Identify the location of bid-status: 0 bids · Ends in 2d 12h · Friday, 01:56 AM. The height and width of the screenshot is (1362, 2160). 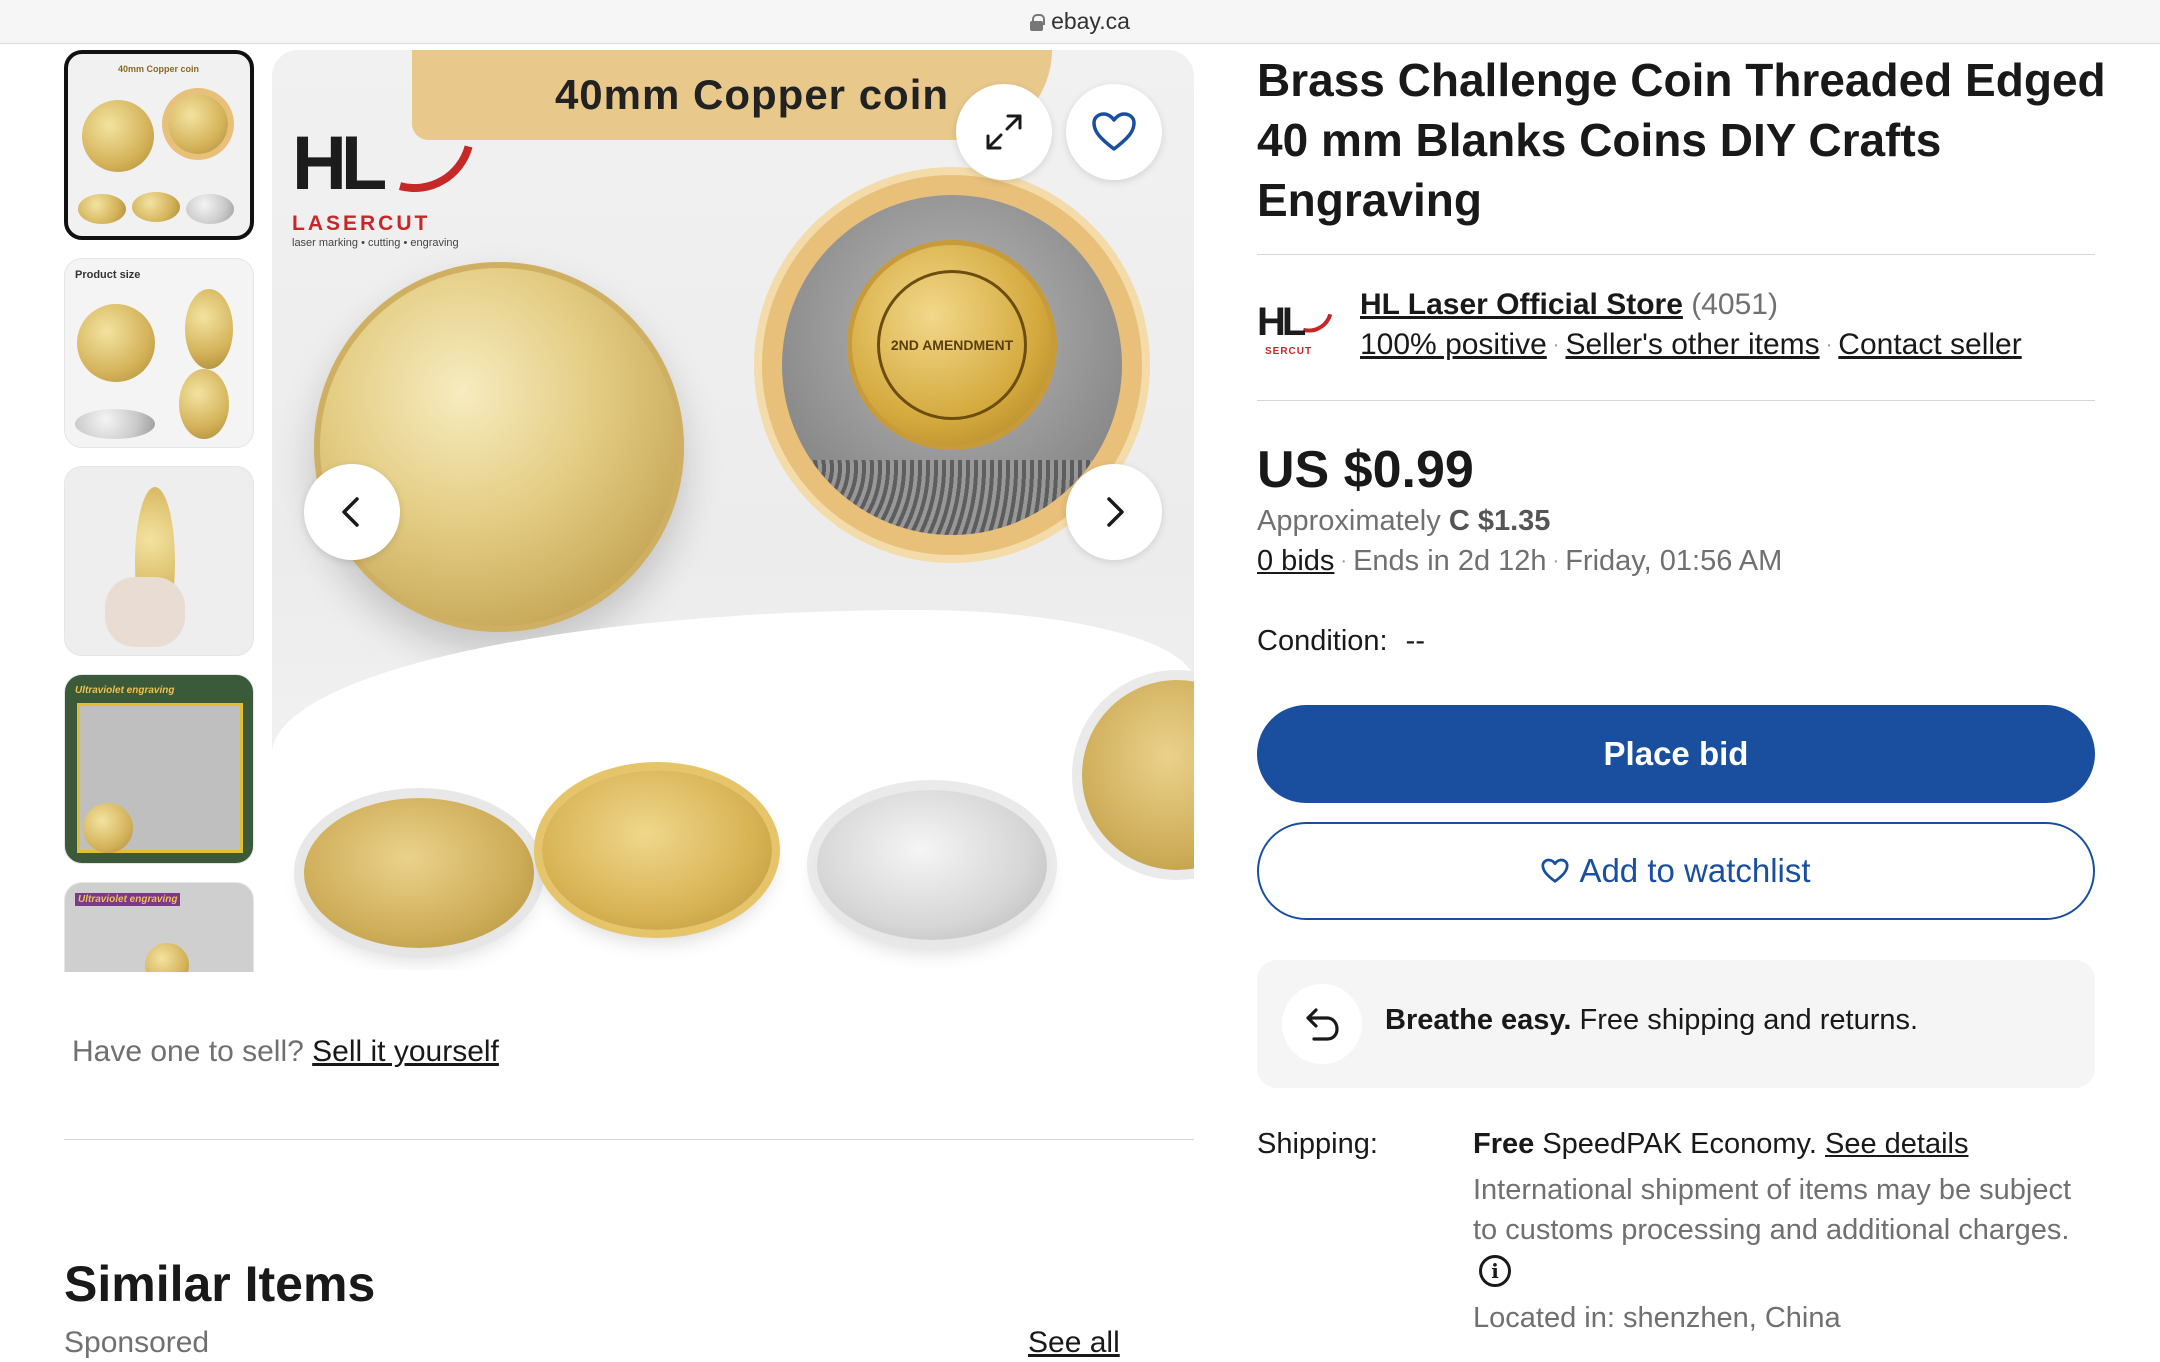
(1519, 561).